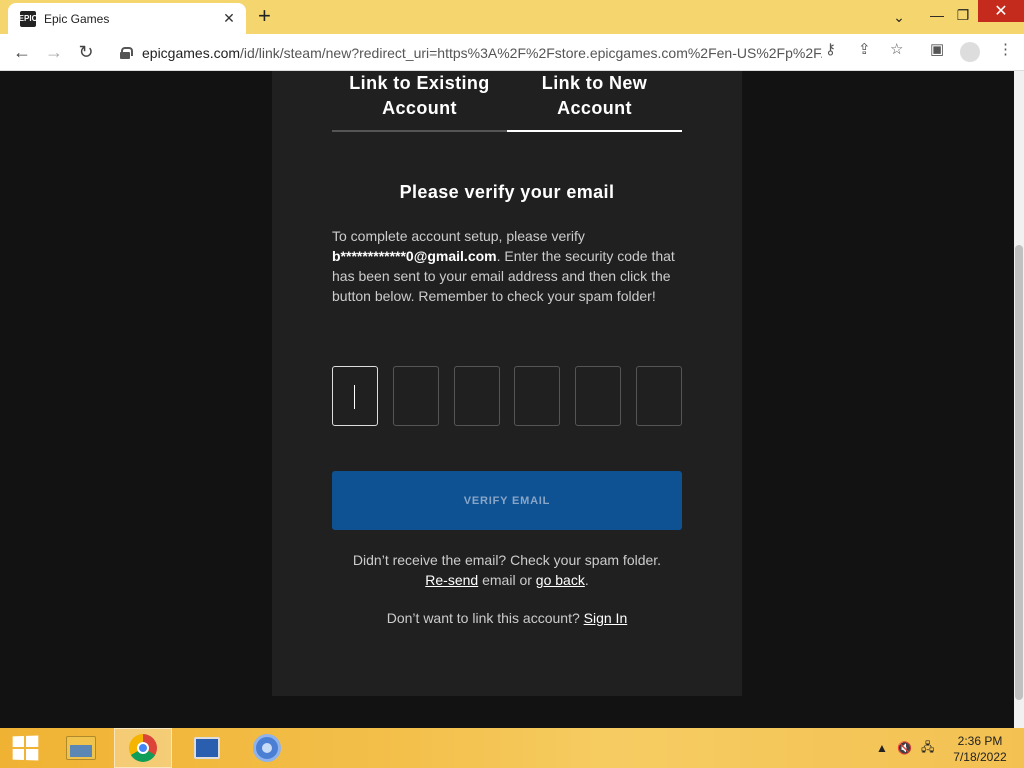 The width and height of the screenshot is (1024, 768). What do you see at coordinates (899, 17) in the screenshot?
I see `tab-search-chevron-down-icon: ⌄` at bounding box center [899, 17].